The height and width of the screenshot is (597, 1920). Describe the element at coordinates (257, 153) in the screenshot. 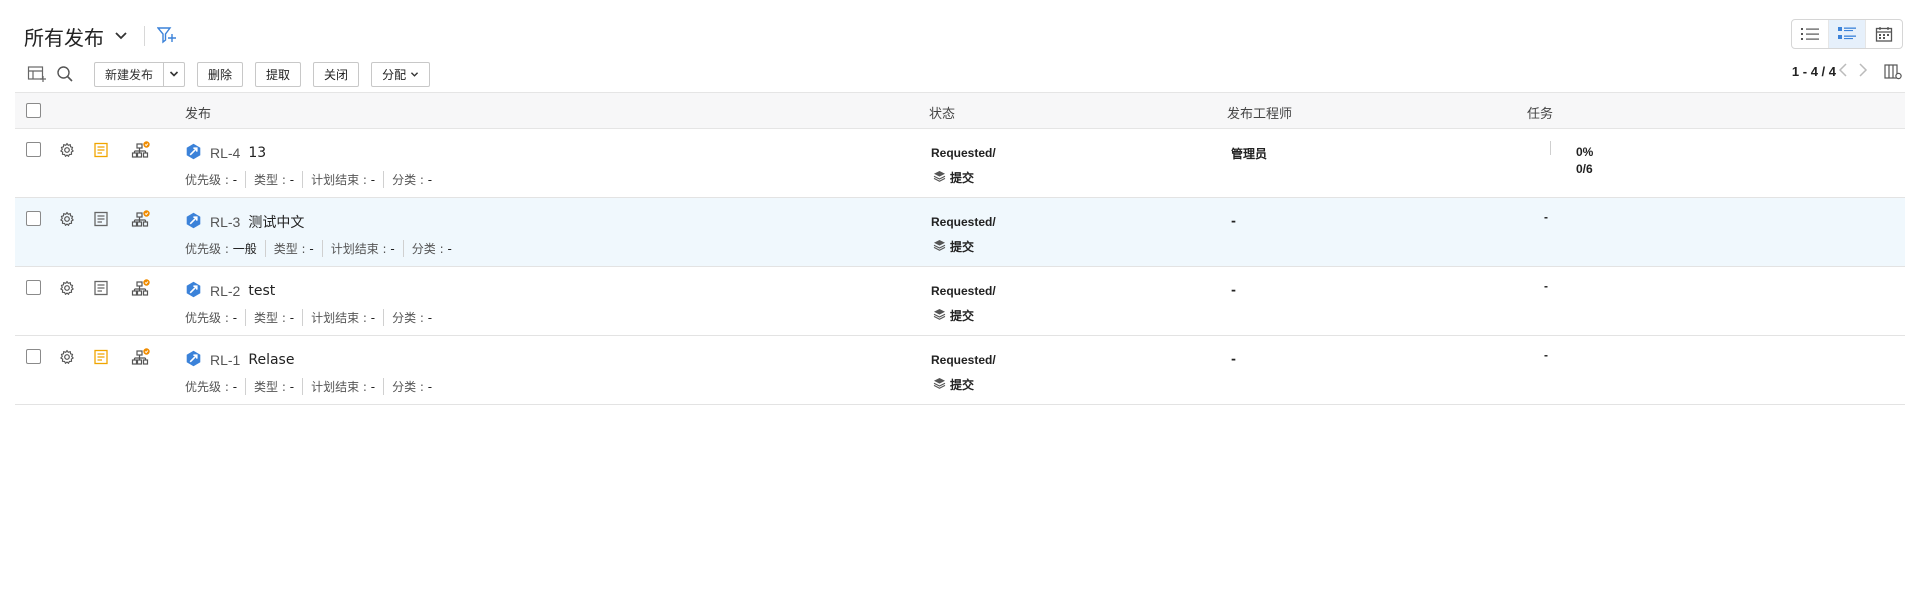

I see `release-name: 13` at that location.